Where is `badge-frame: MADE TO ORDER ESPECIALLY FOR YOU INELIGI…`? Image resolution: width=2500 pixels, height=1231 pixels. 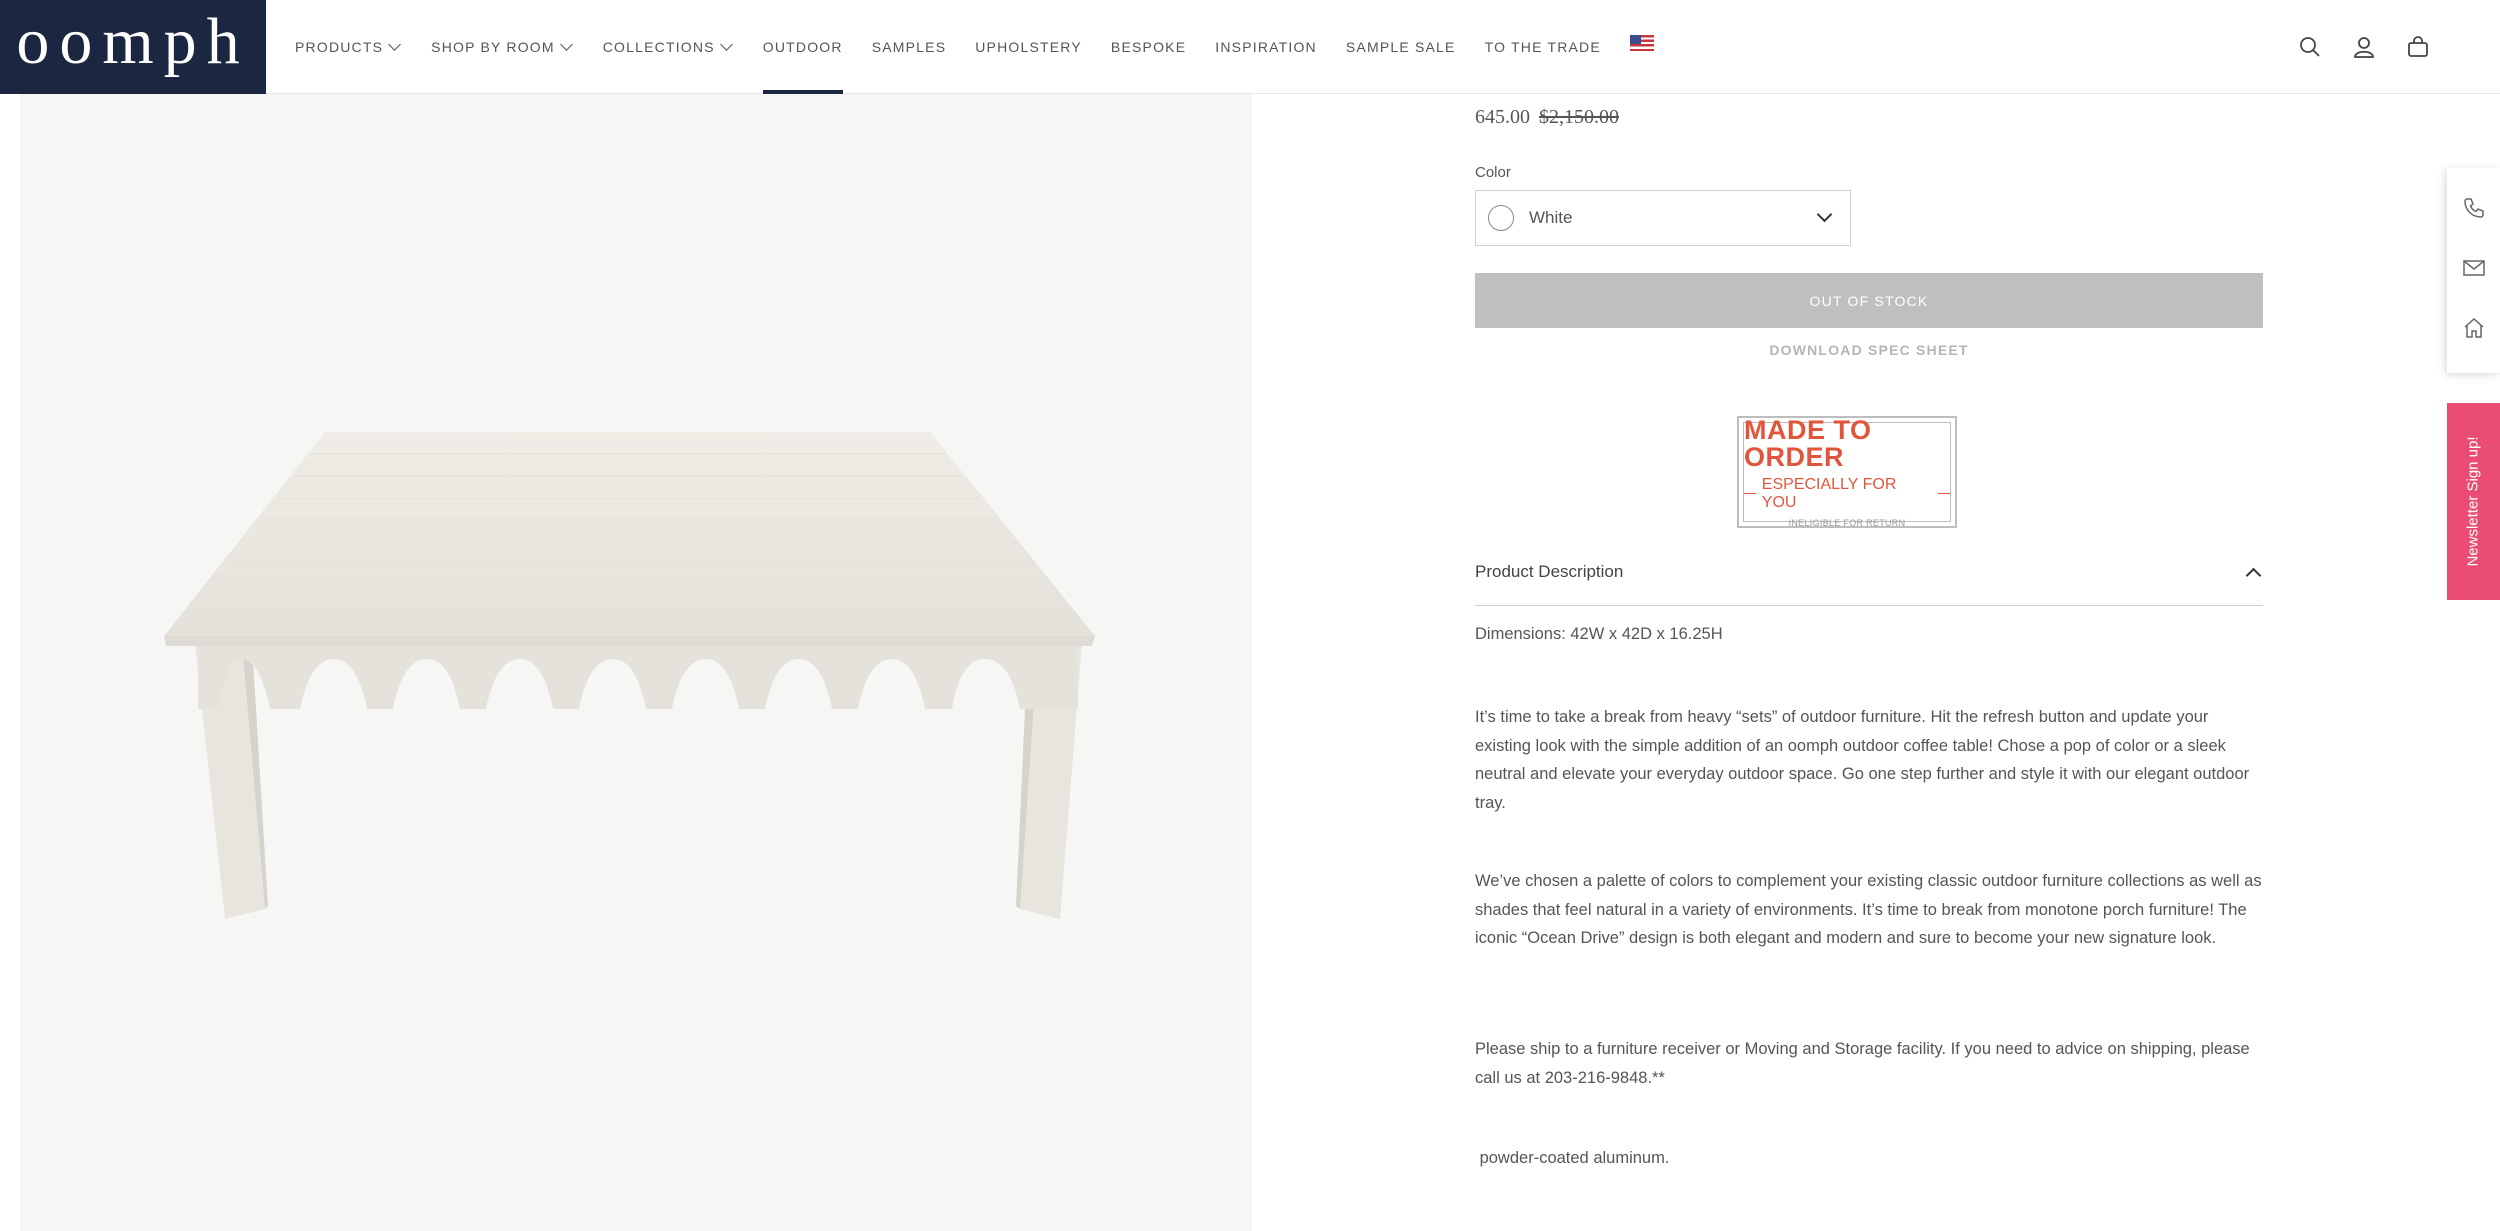
badge-frame: MADE TO ORDER ESPECIALLY FOR YOU INELIGI… is located at coordinates (1847, 472).